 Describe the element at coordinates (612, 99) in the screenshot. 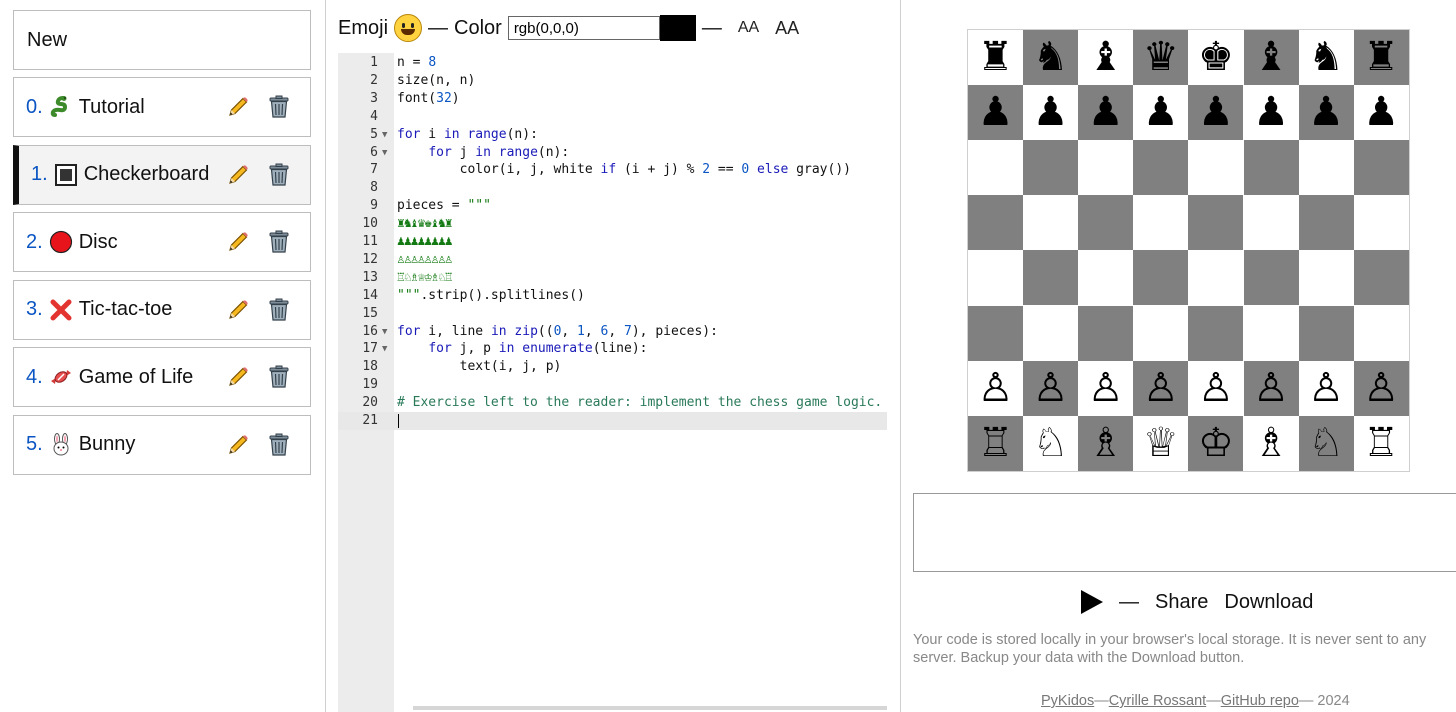

I see `code-line: 3 font(32)` at that location.